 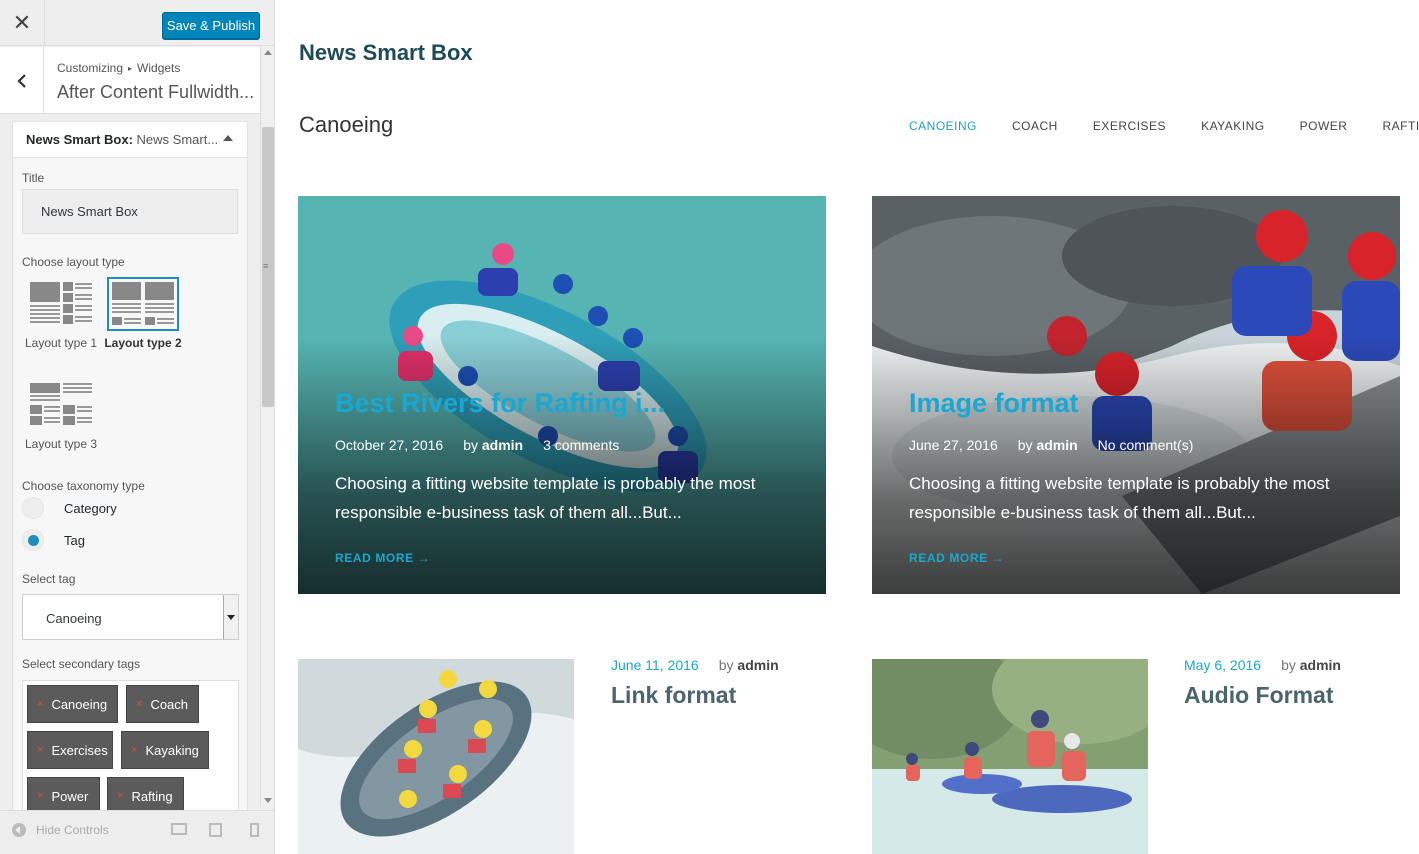 What do you see at coordinates (61, 304) in the screenshot?
I see `layout-1-thumbnail-icon` at bounding box center [61, 304].